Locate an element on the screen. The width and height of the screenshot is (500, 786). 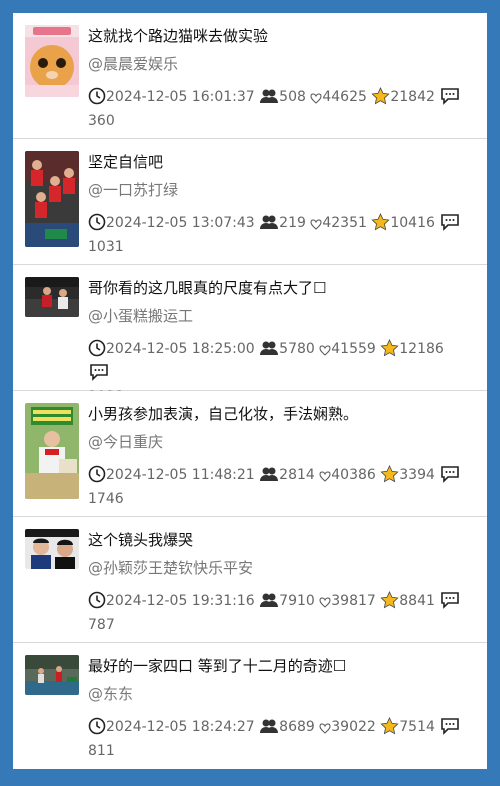
post-meta: 2024-12-05 13:07:43 219 42351 10416 1031 is located at coordinates (278, 235).